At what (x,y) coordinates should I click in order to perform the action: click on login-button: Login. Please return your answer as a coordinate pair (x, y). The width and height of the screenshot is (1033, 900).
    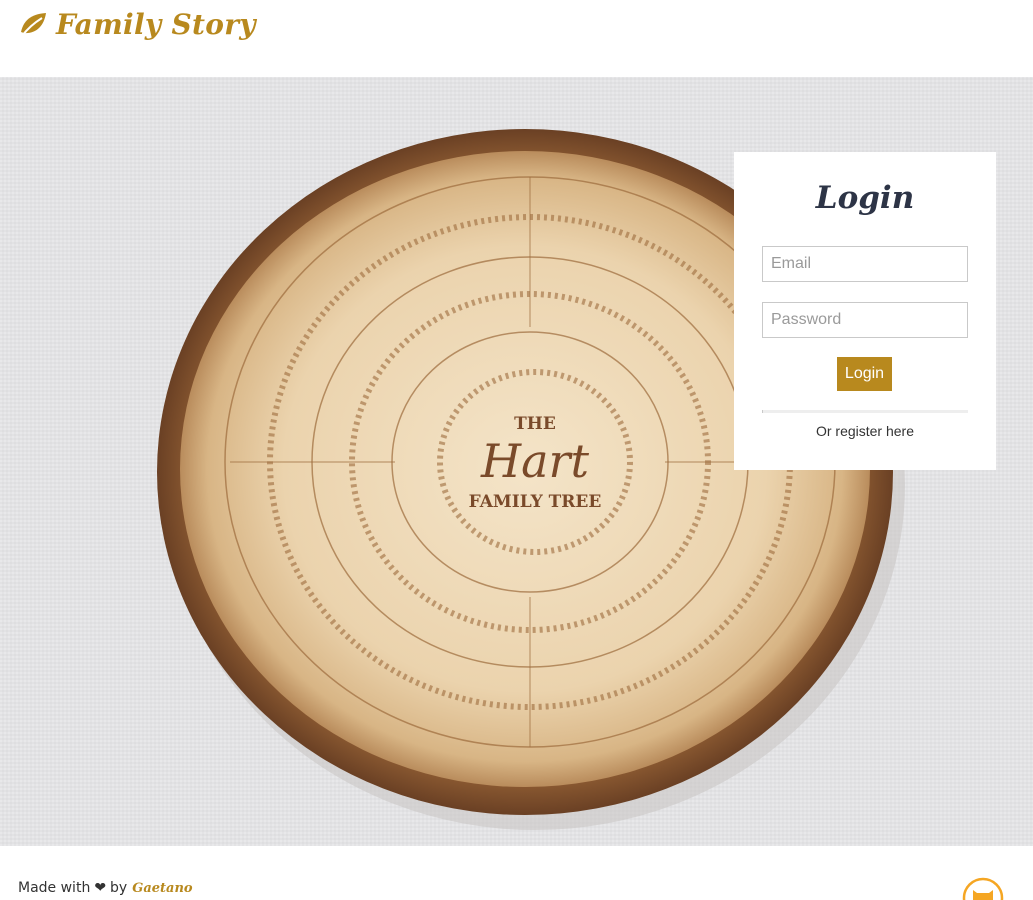
    Looking at the image, I should click on (864, 374).